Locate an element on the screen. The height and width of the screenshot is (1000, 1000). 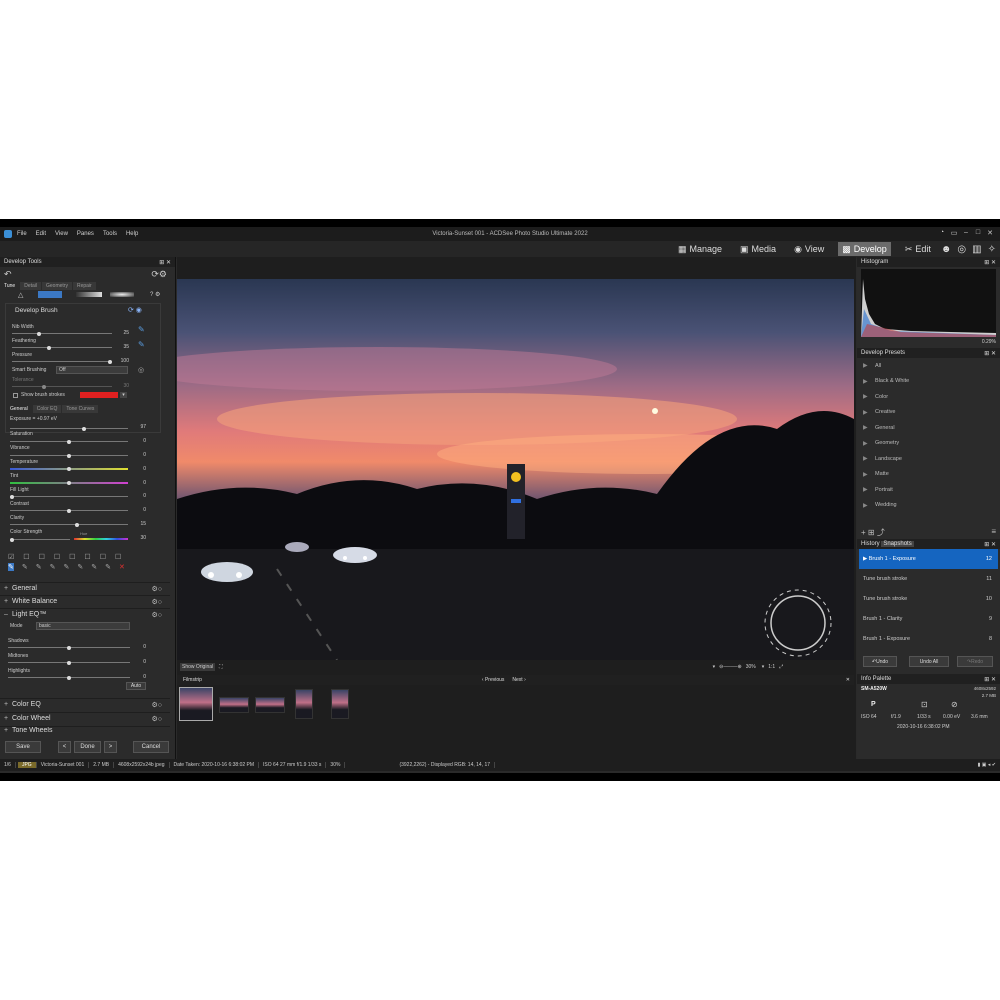
preset-creative: ▶ Creative is located at coordinates (928, 413).